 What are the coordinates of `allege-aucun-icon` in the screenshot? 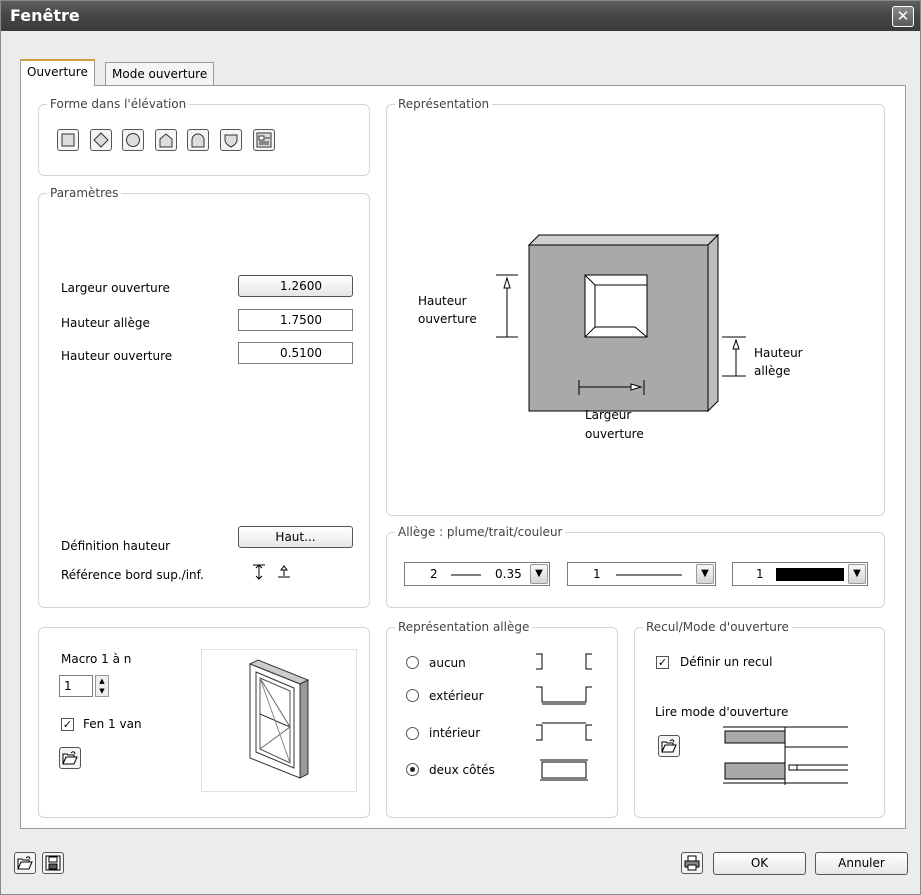 It's located at (564, 661).